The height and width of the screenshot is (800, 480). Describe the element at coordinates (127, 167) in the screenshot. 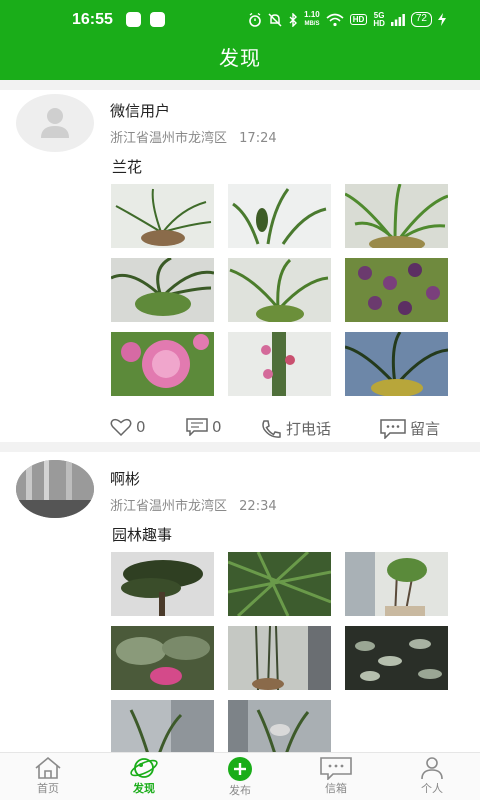

I see `post-text: 兰花` at that location.